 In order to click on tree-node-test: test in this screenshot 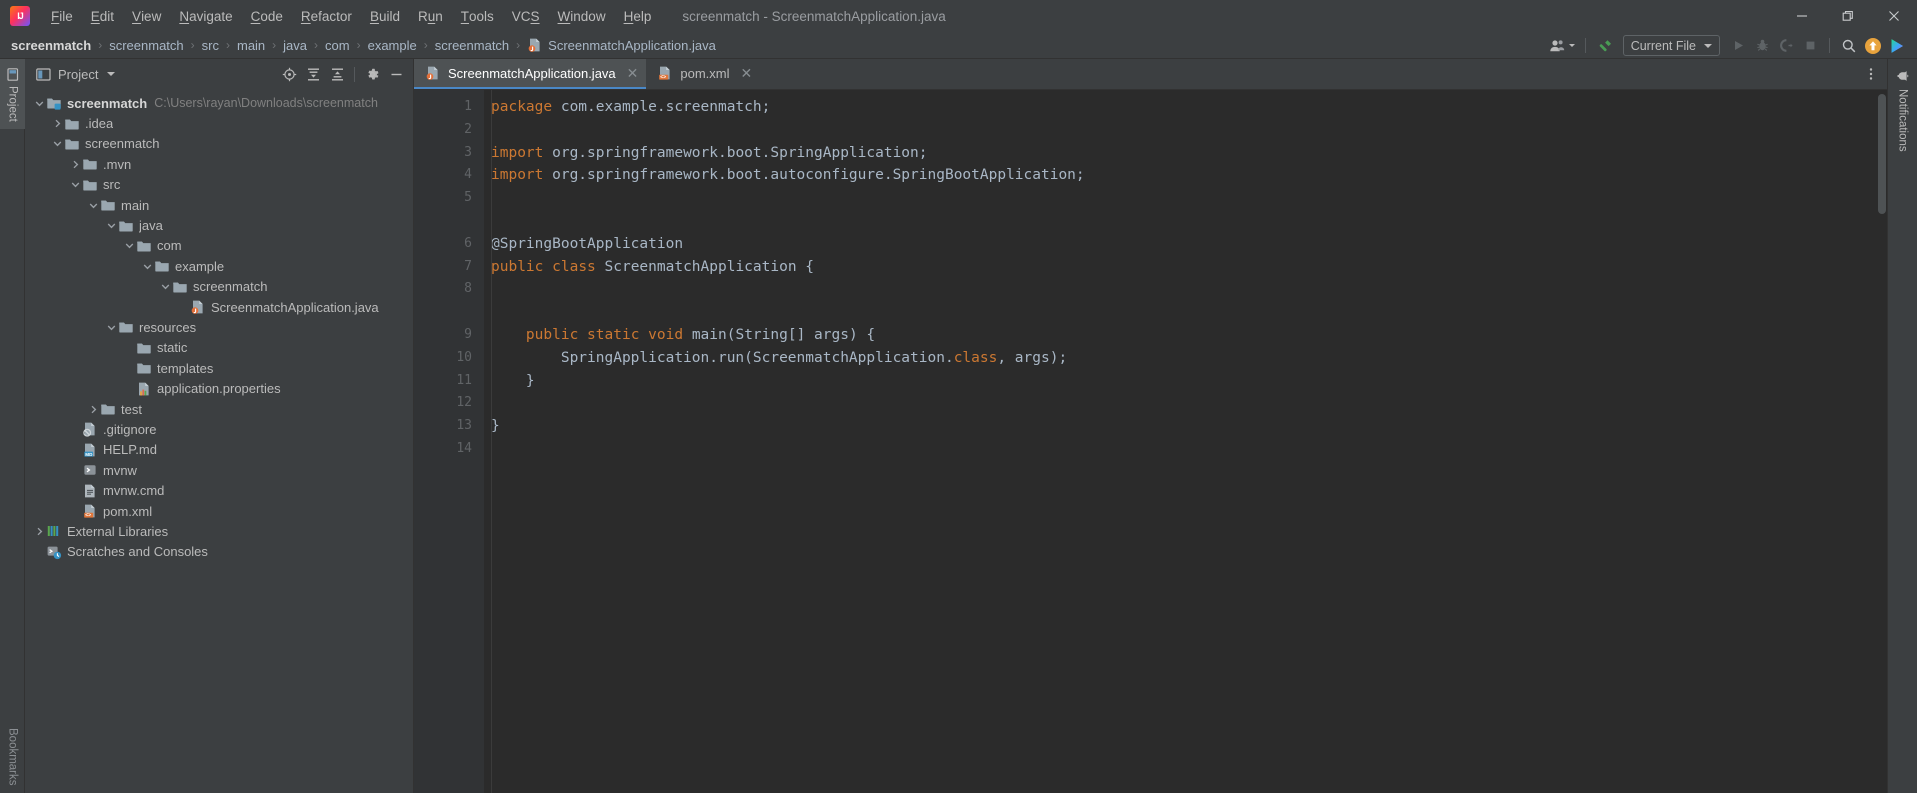, I will do `click(219, 409)`.